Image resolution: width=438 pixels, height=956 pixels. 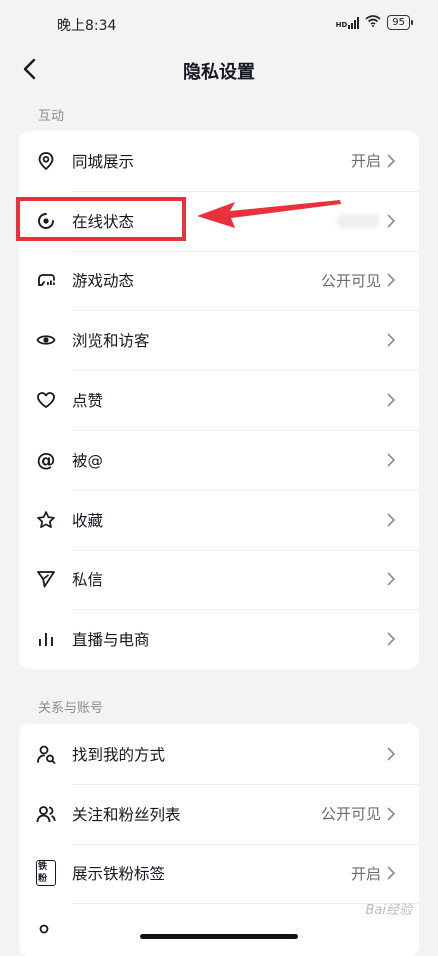 I want to click on row-label: 浏览和访客, so click(x=111, y=341).